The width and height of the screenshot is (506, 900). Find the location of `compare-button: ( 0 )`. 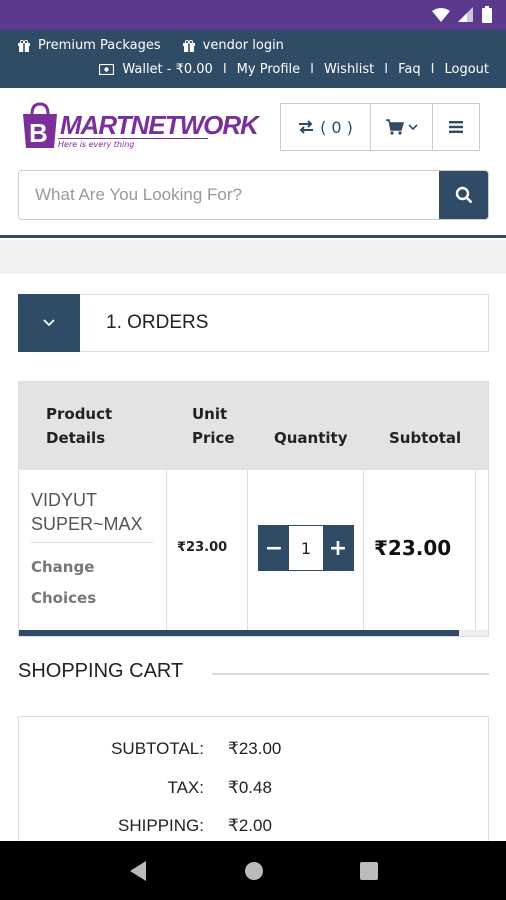

compare-button: ( 0 ) is located at coordinates (326, 127).